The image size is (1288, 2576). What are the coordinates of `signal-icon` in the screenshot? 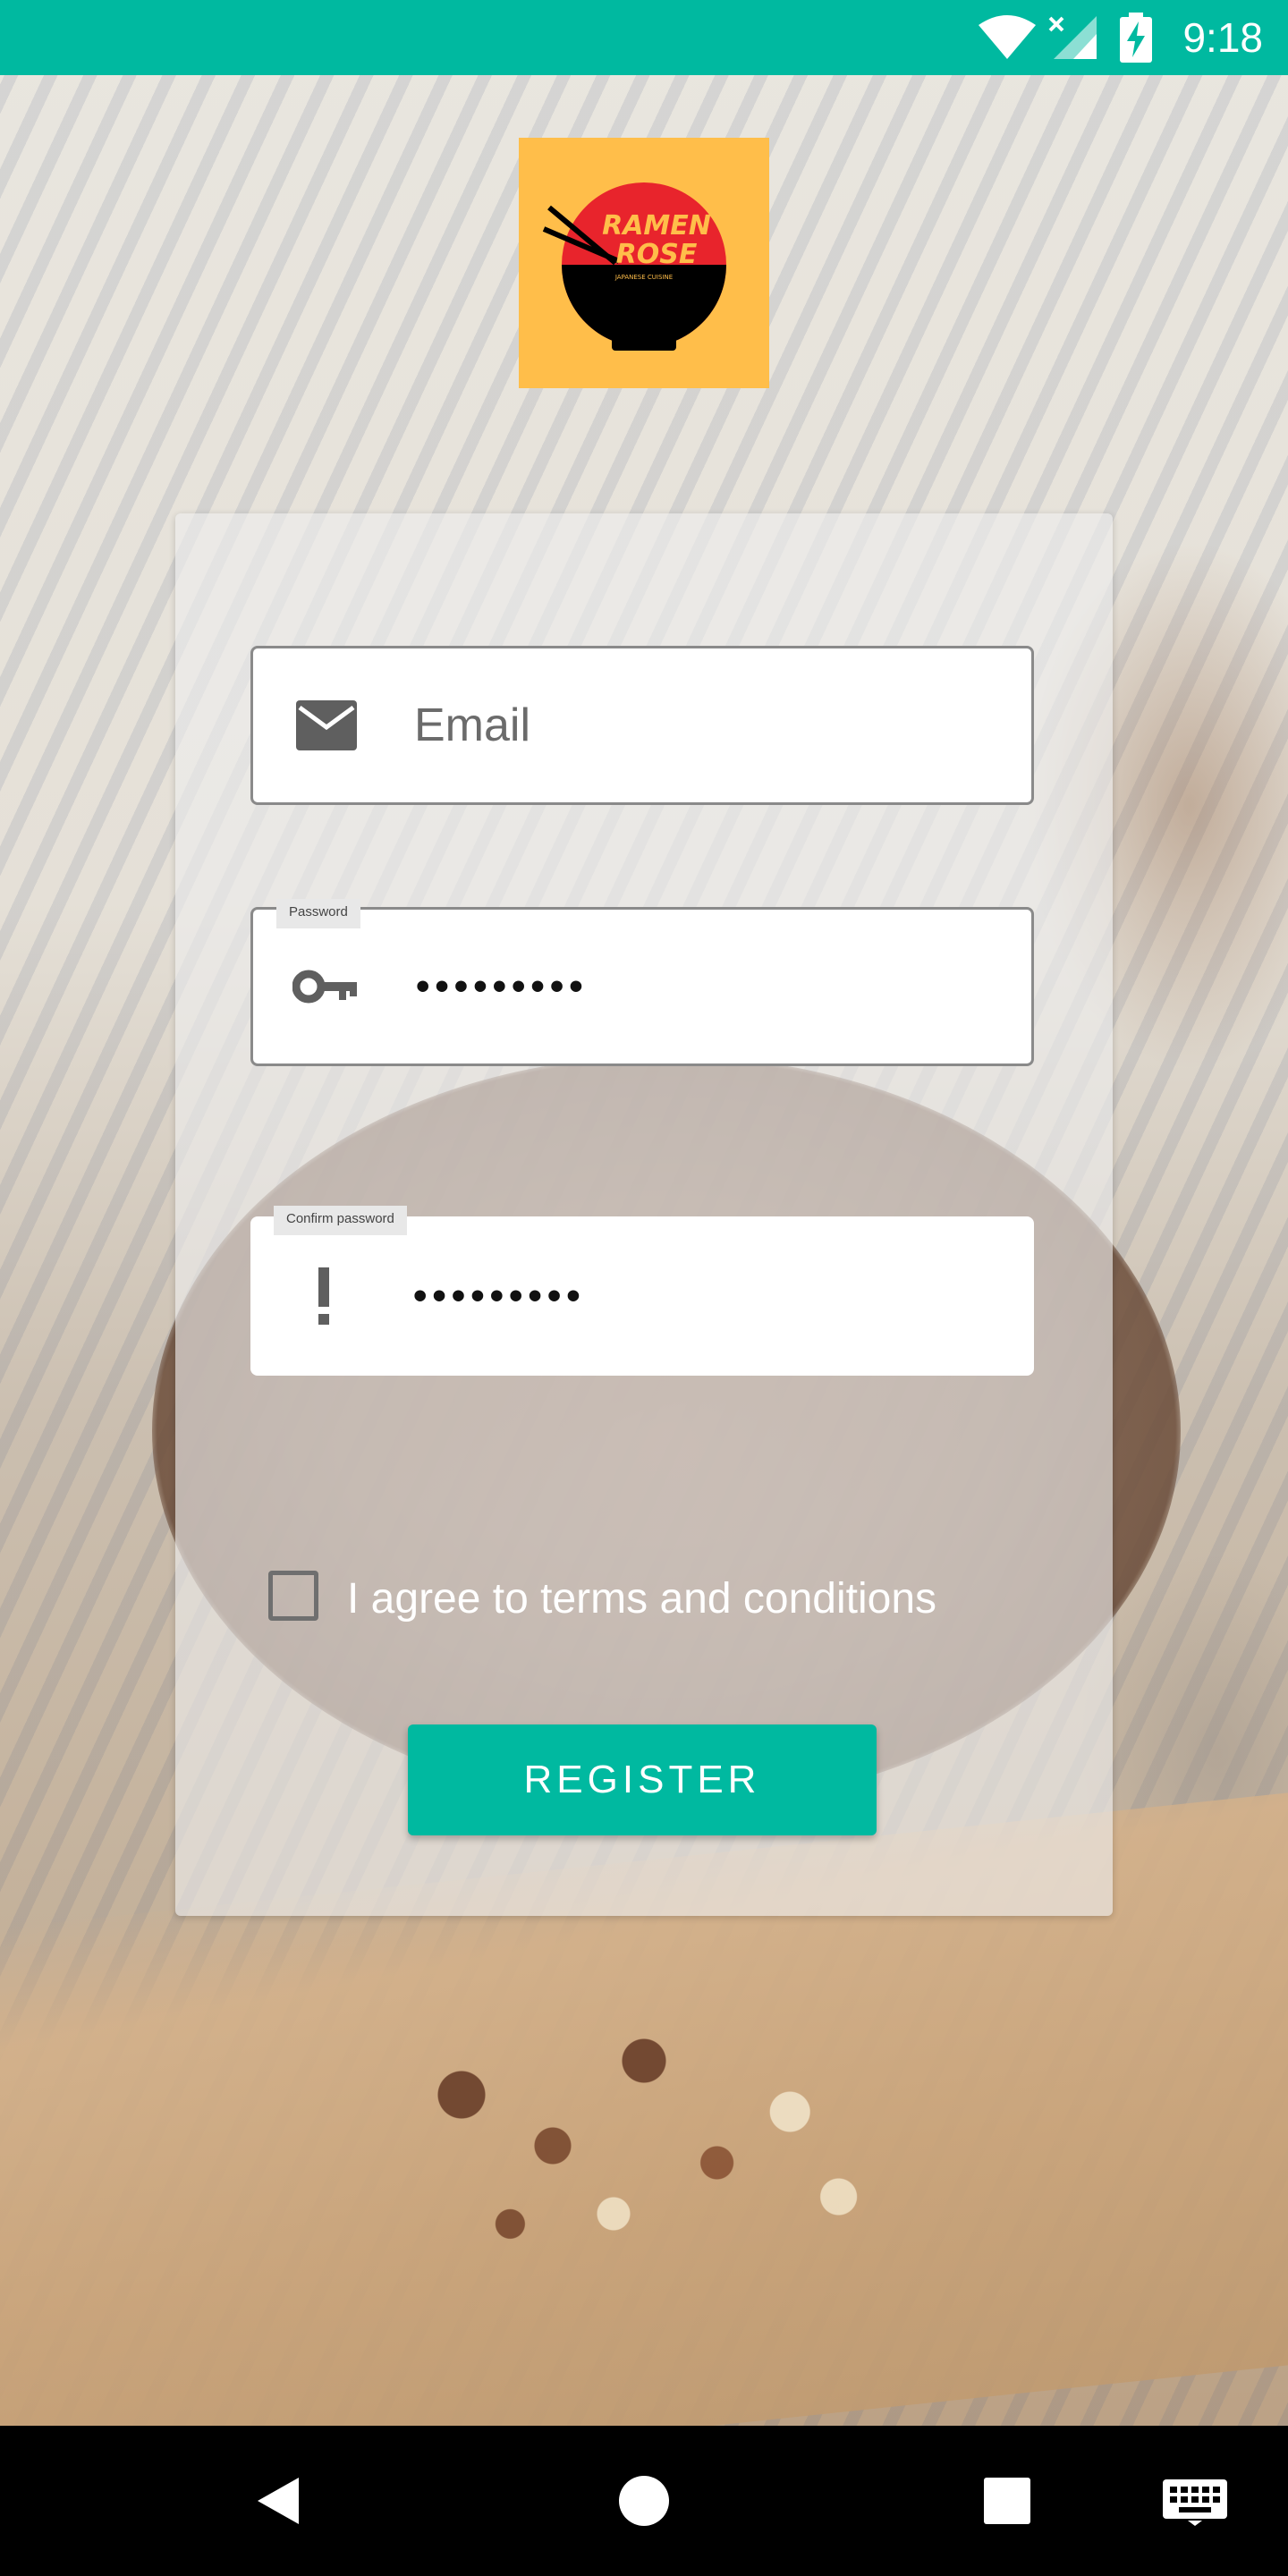 It's located at (1072, 37).